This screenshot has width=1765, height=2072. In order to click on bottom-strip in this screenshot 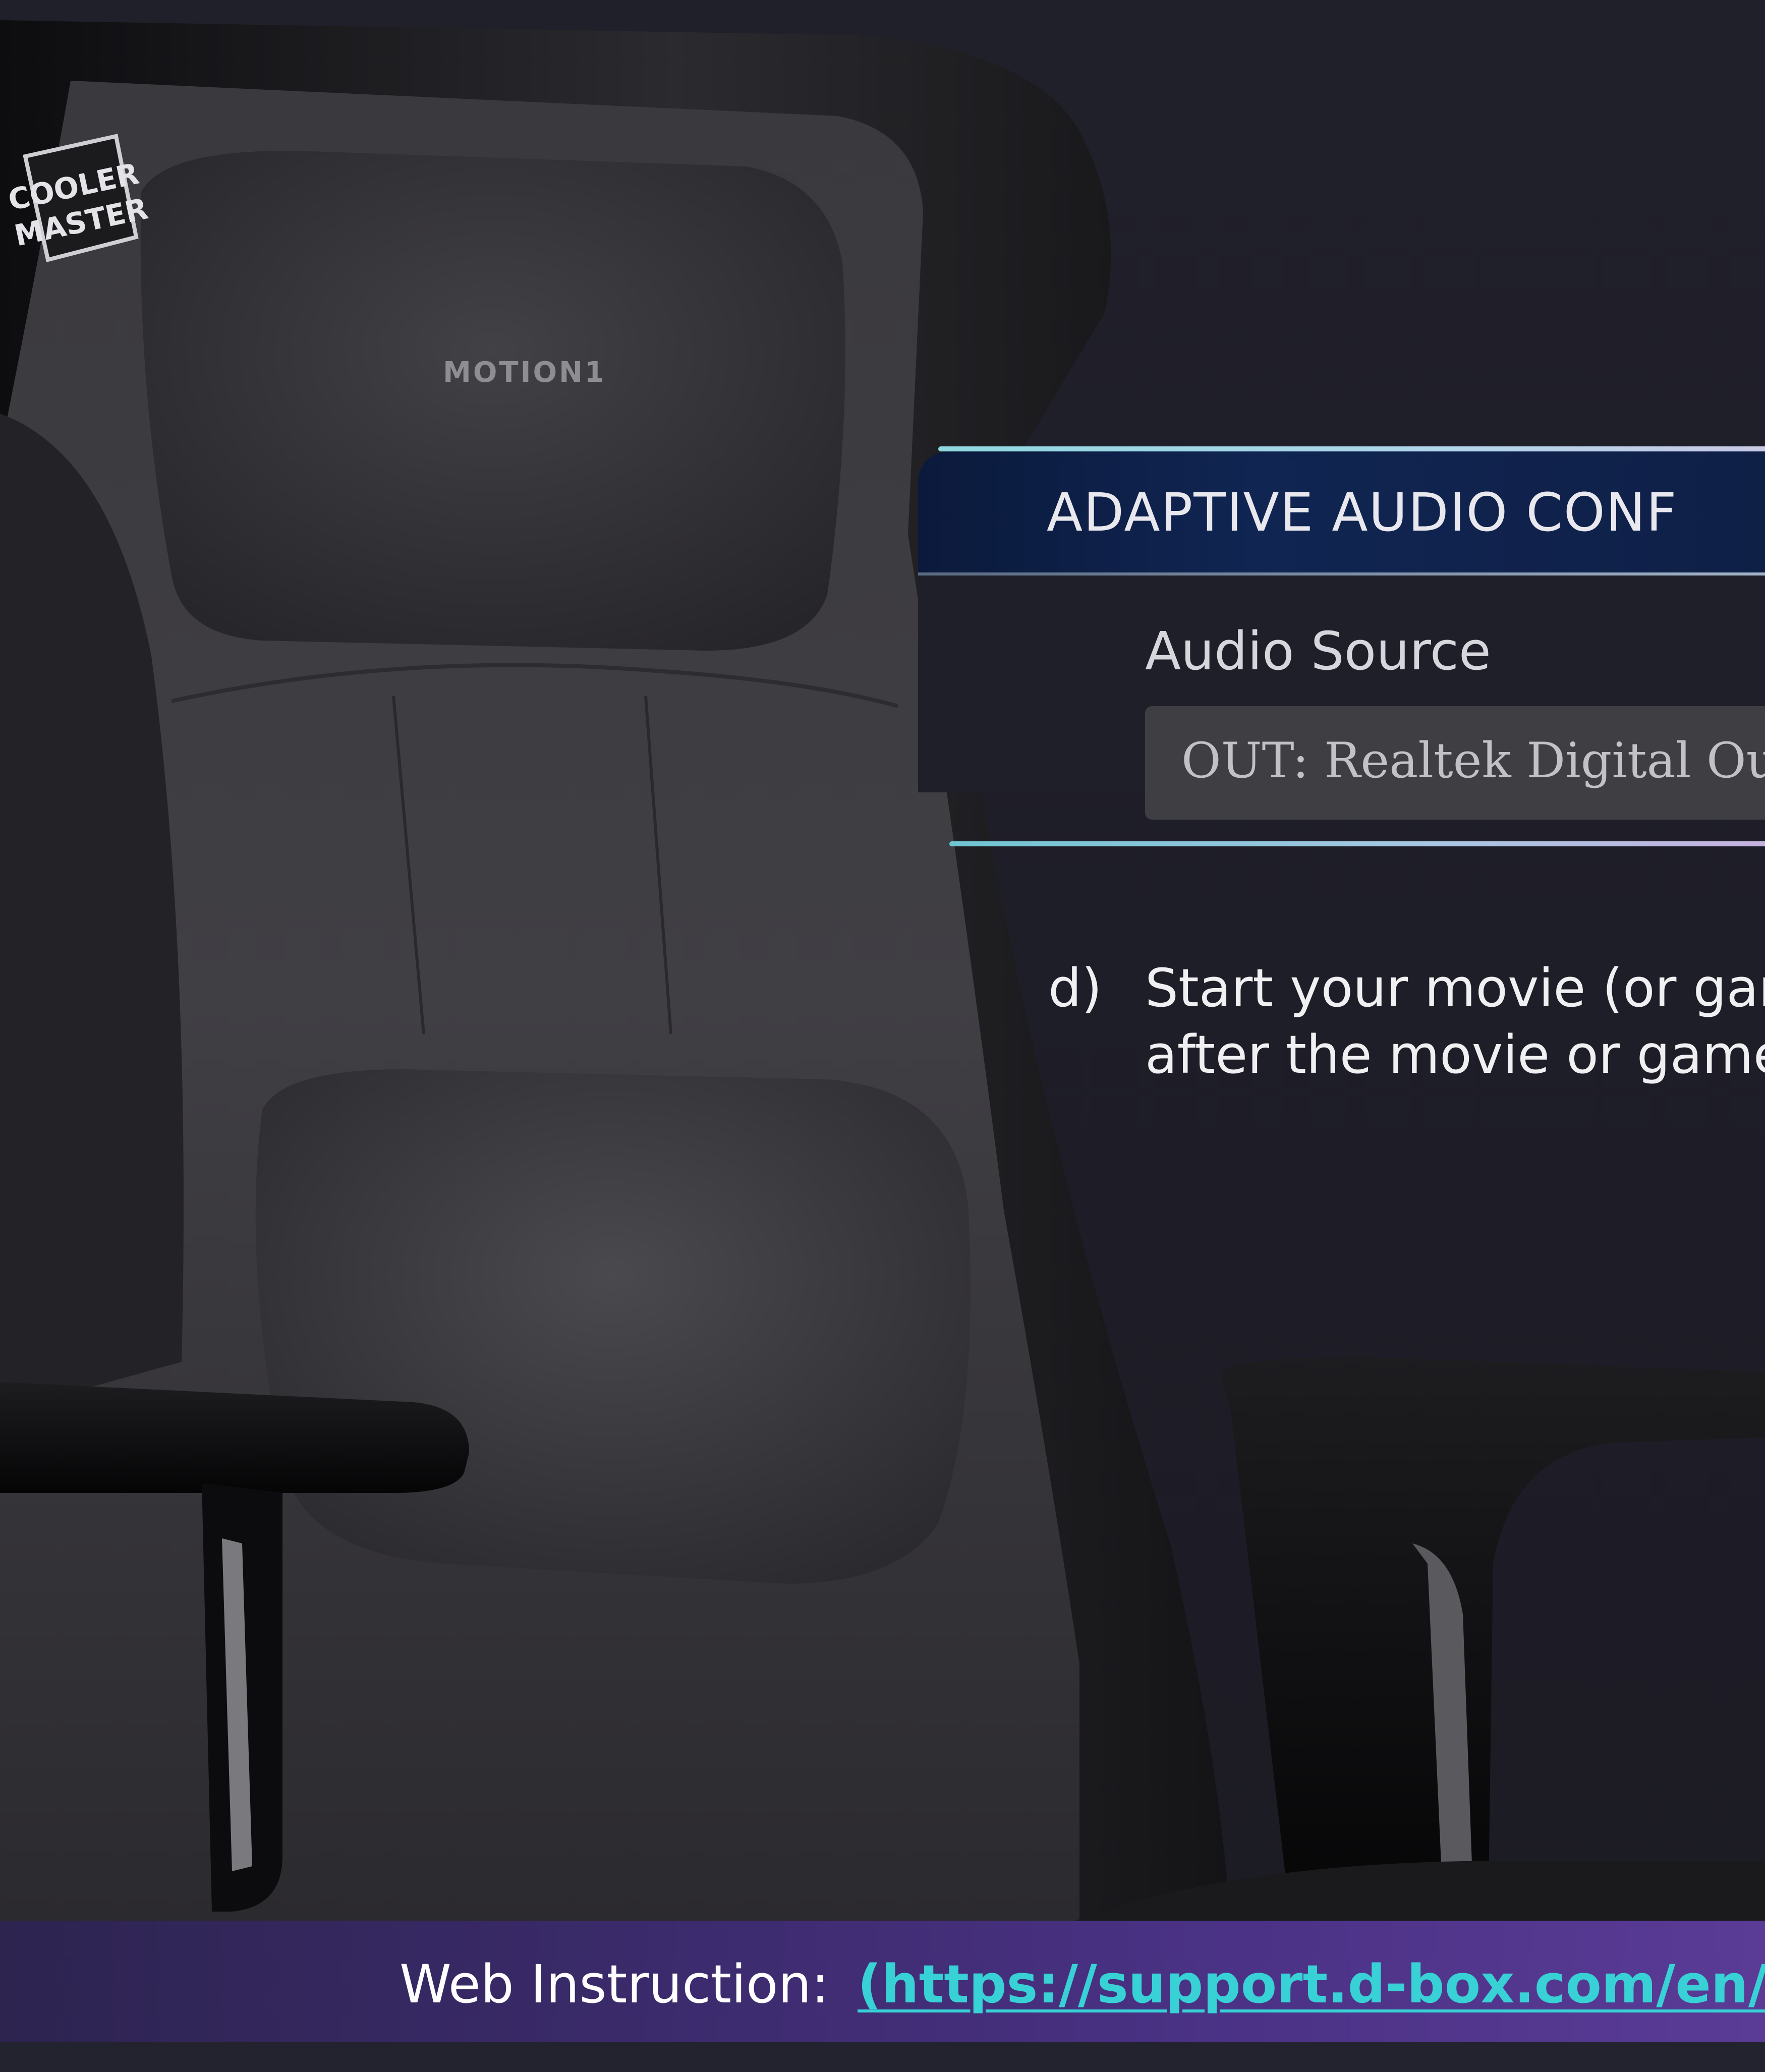, I will do `click(883, 2057)`.